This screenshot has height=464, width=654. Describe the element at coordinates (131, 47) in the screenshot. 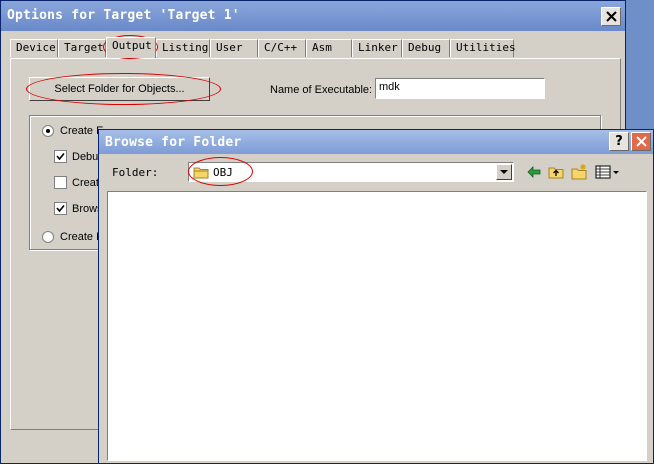

I see `tab-output: Output` at that location.